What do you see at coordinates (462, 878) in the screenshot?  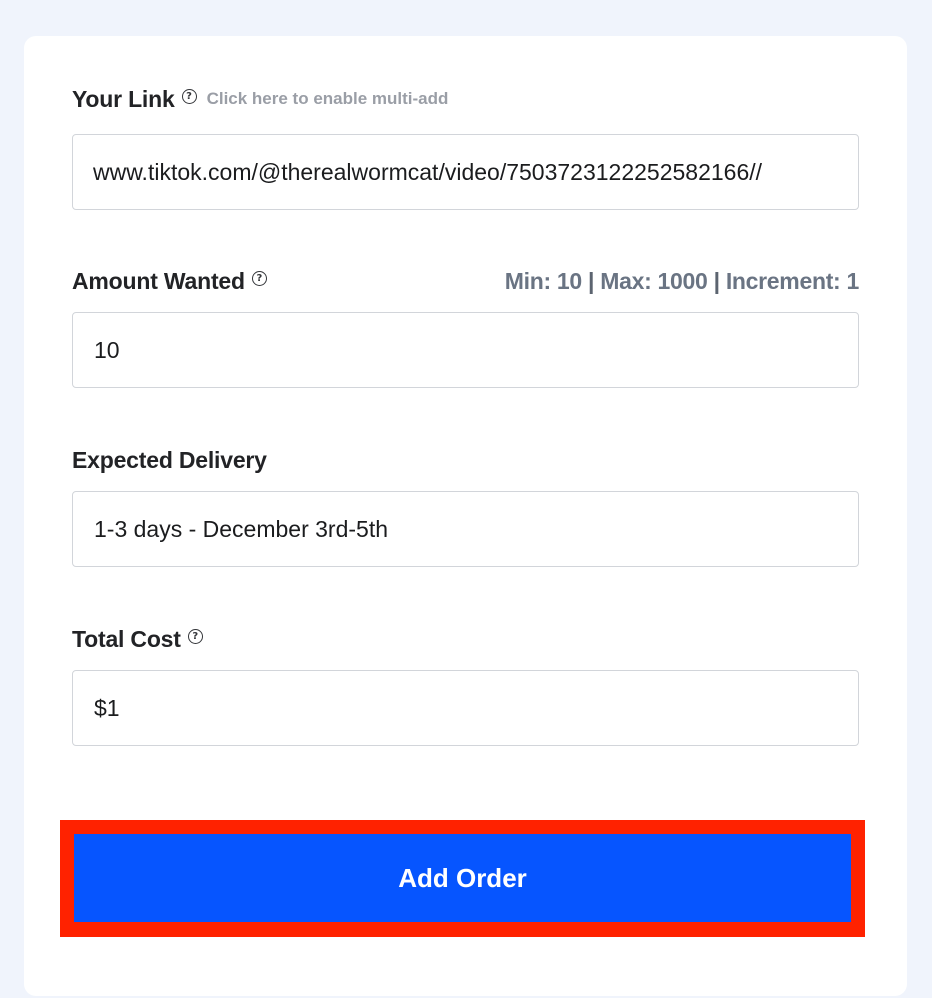 I see `add-order-button: Add Order` at bounding box center [462, 878].